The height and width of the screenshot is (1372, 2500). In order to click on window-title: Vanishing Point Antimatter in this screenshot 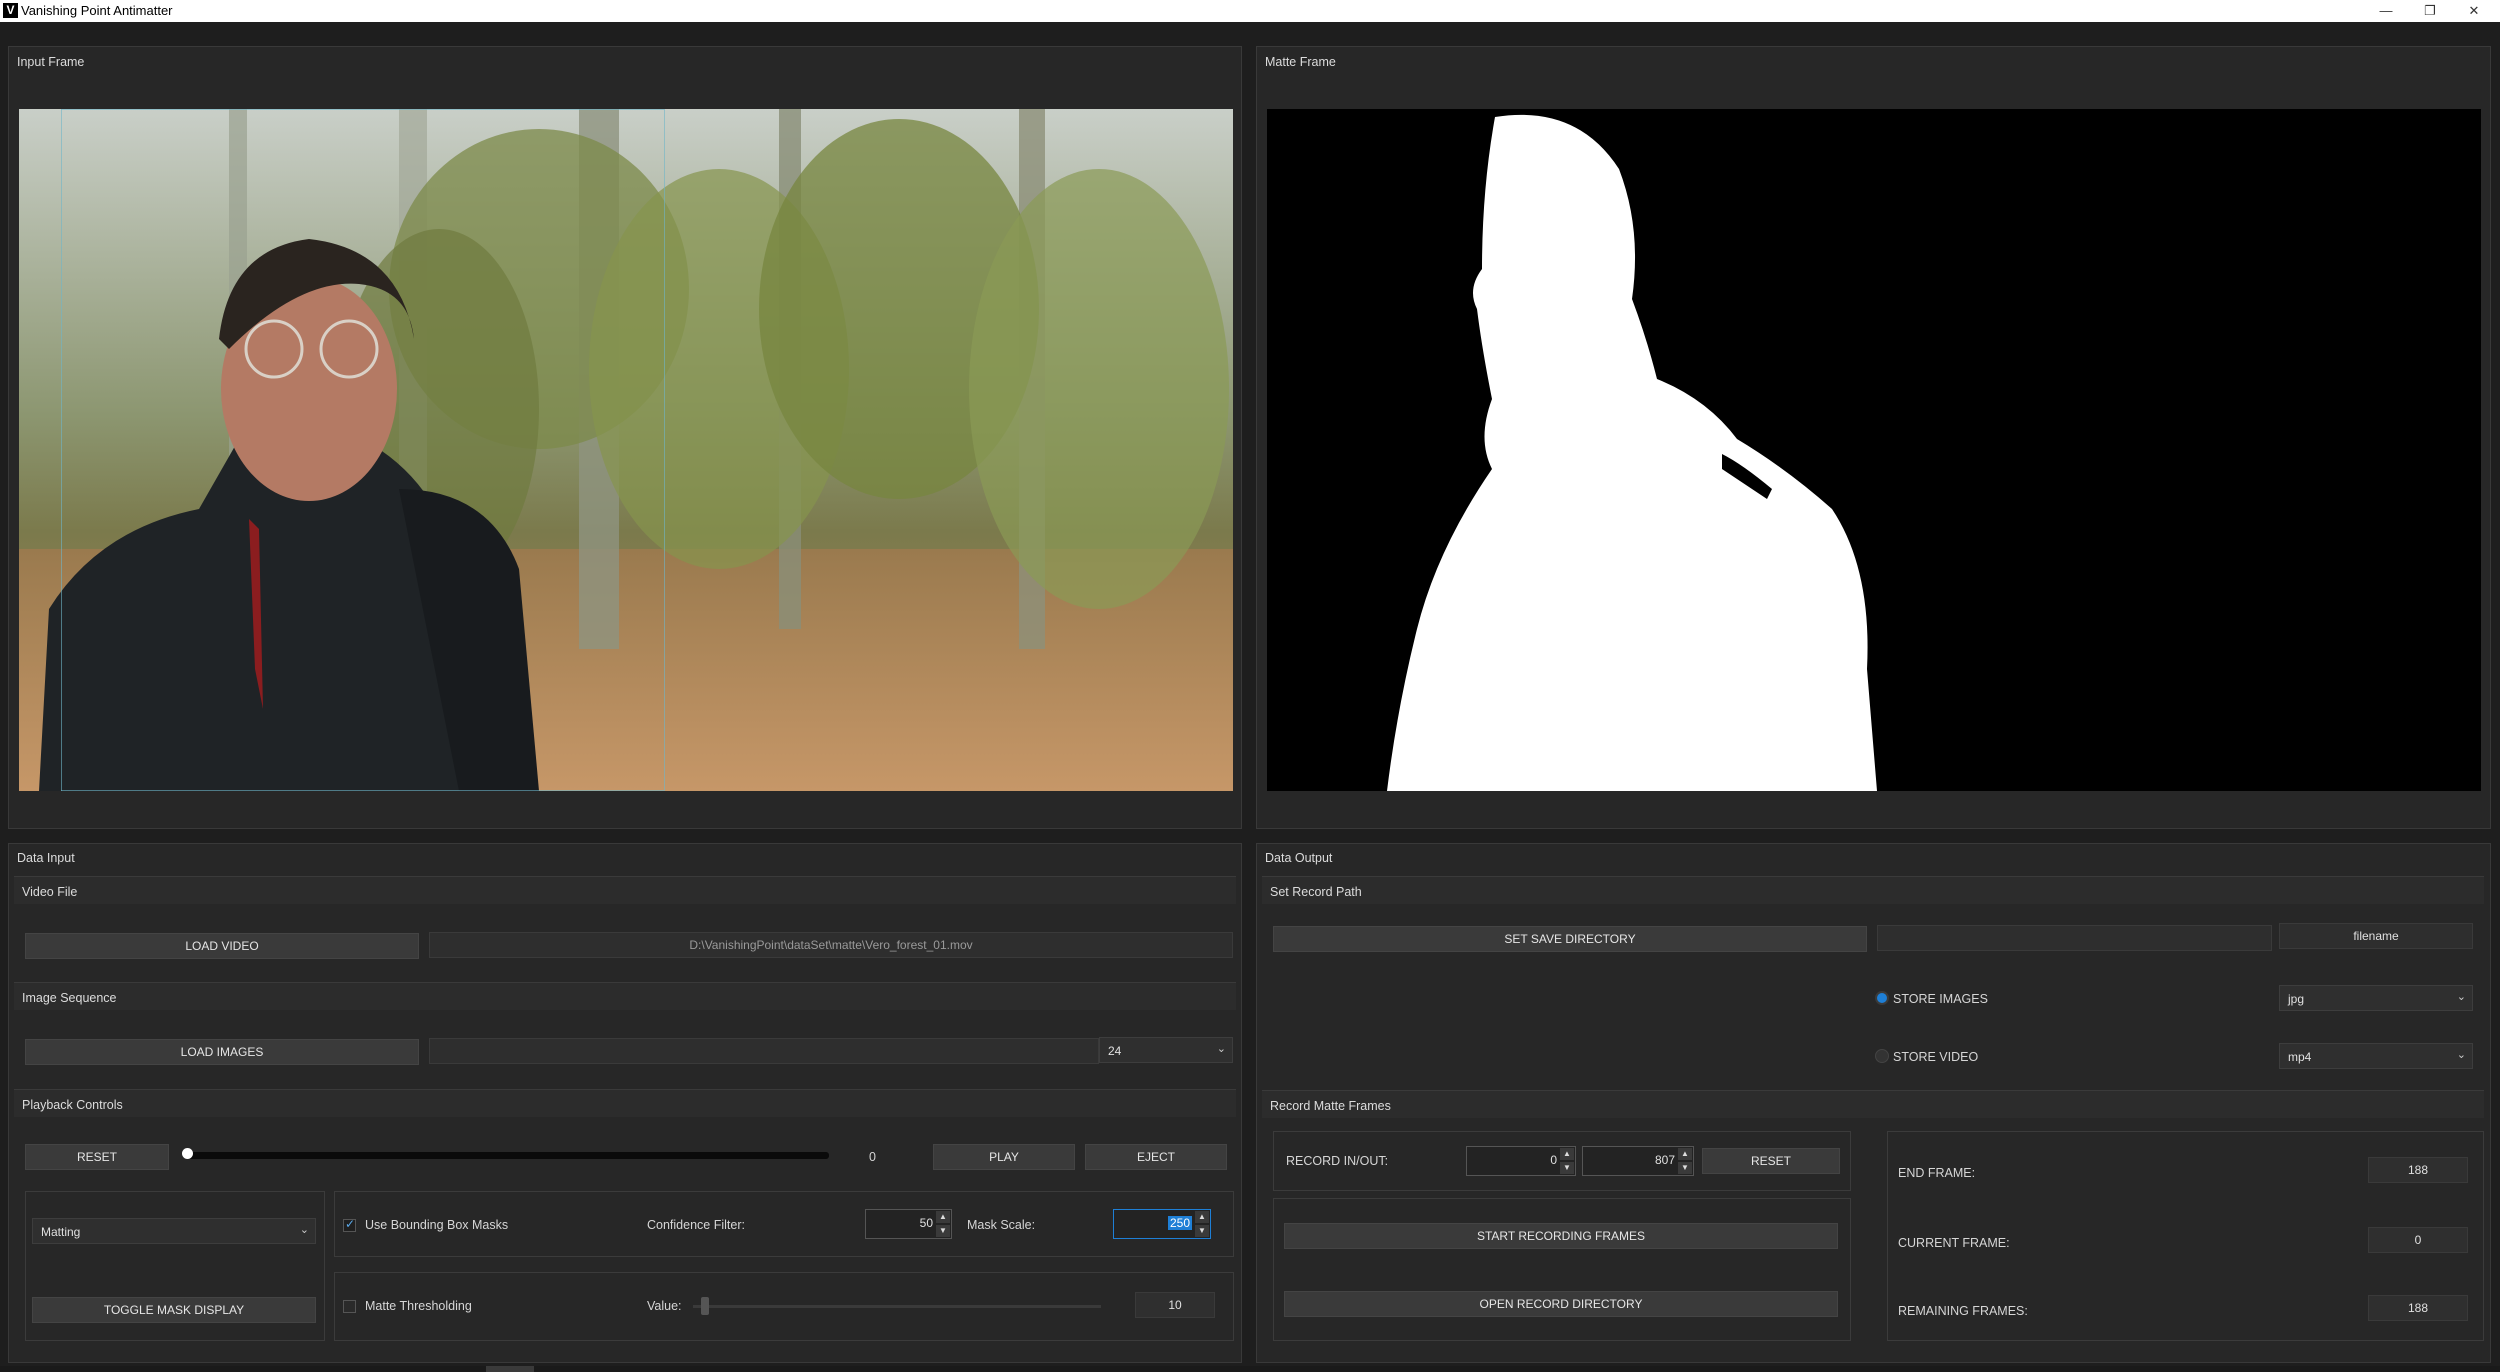, I will do `click(97, 10)`.